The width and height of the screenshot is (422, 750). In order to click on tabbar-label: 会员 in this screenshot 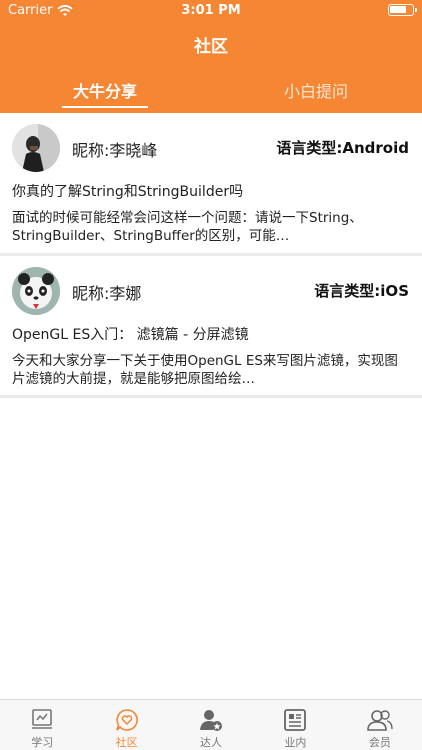, I will do `click(379, 742)`.